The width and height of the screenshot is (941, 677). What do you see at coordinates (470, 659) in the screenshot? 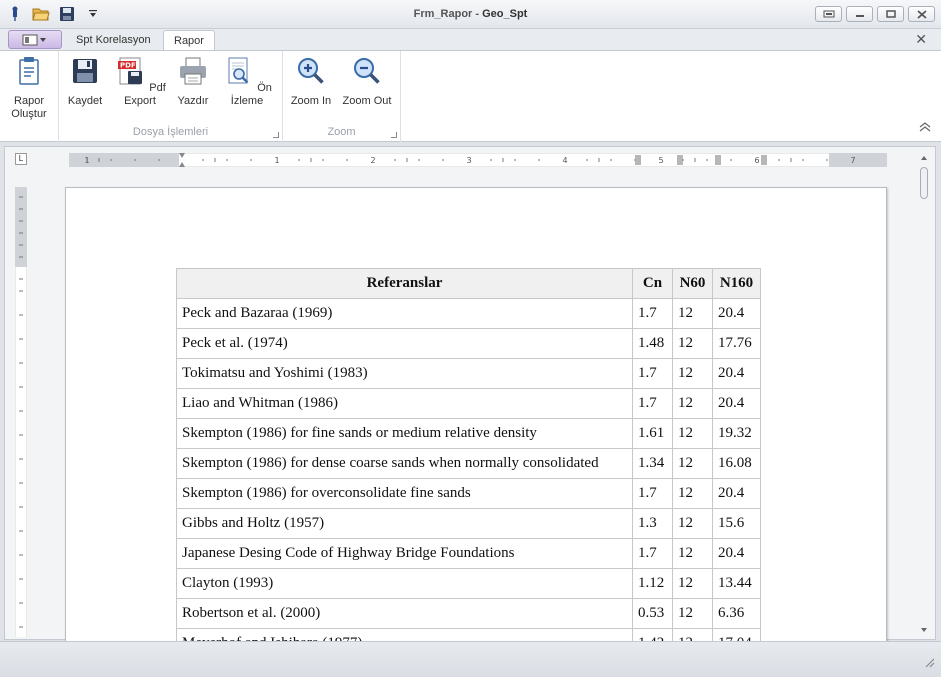
I see `status-bar` at bounding box center [470, 659].